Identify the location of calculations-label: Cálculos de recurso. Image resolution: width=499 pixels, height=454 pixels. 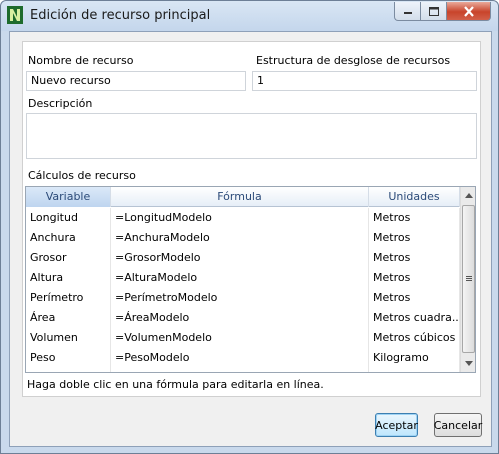
(82, 175).